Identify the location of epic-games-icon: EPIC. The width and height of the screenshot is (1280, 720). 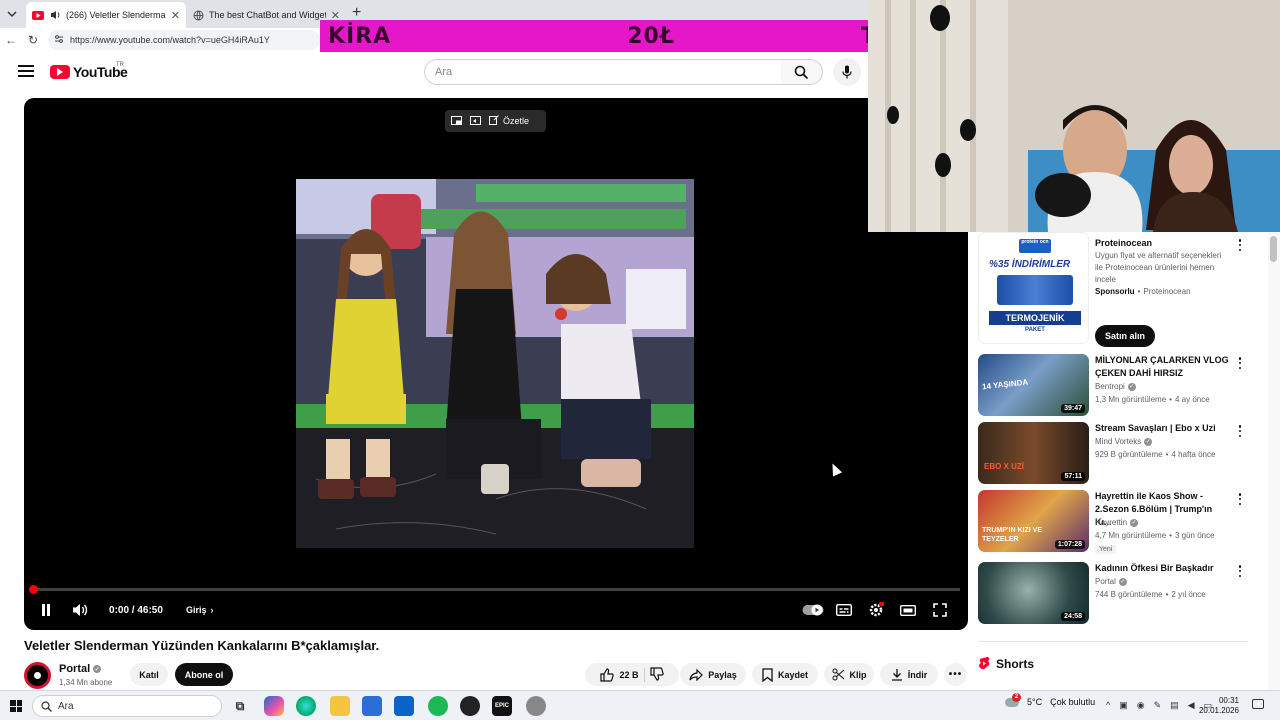
(502, 706).